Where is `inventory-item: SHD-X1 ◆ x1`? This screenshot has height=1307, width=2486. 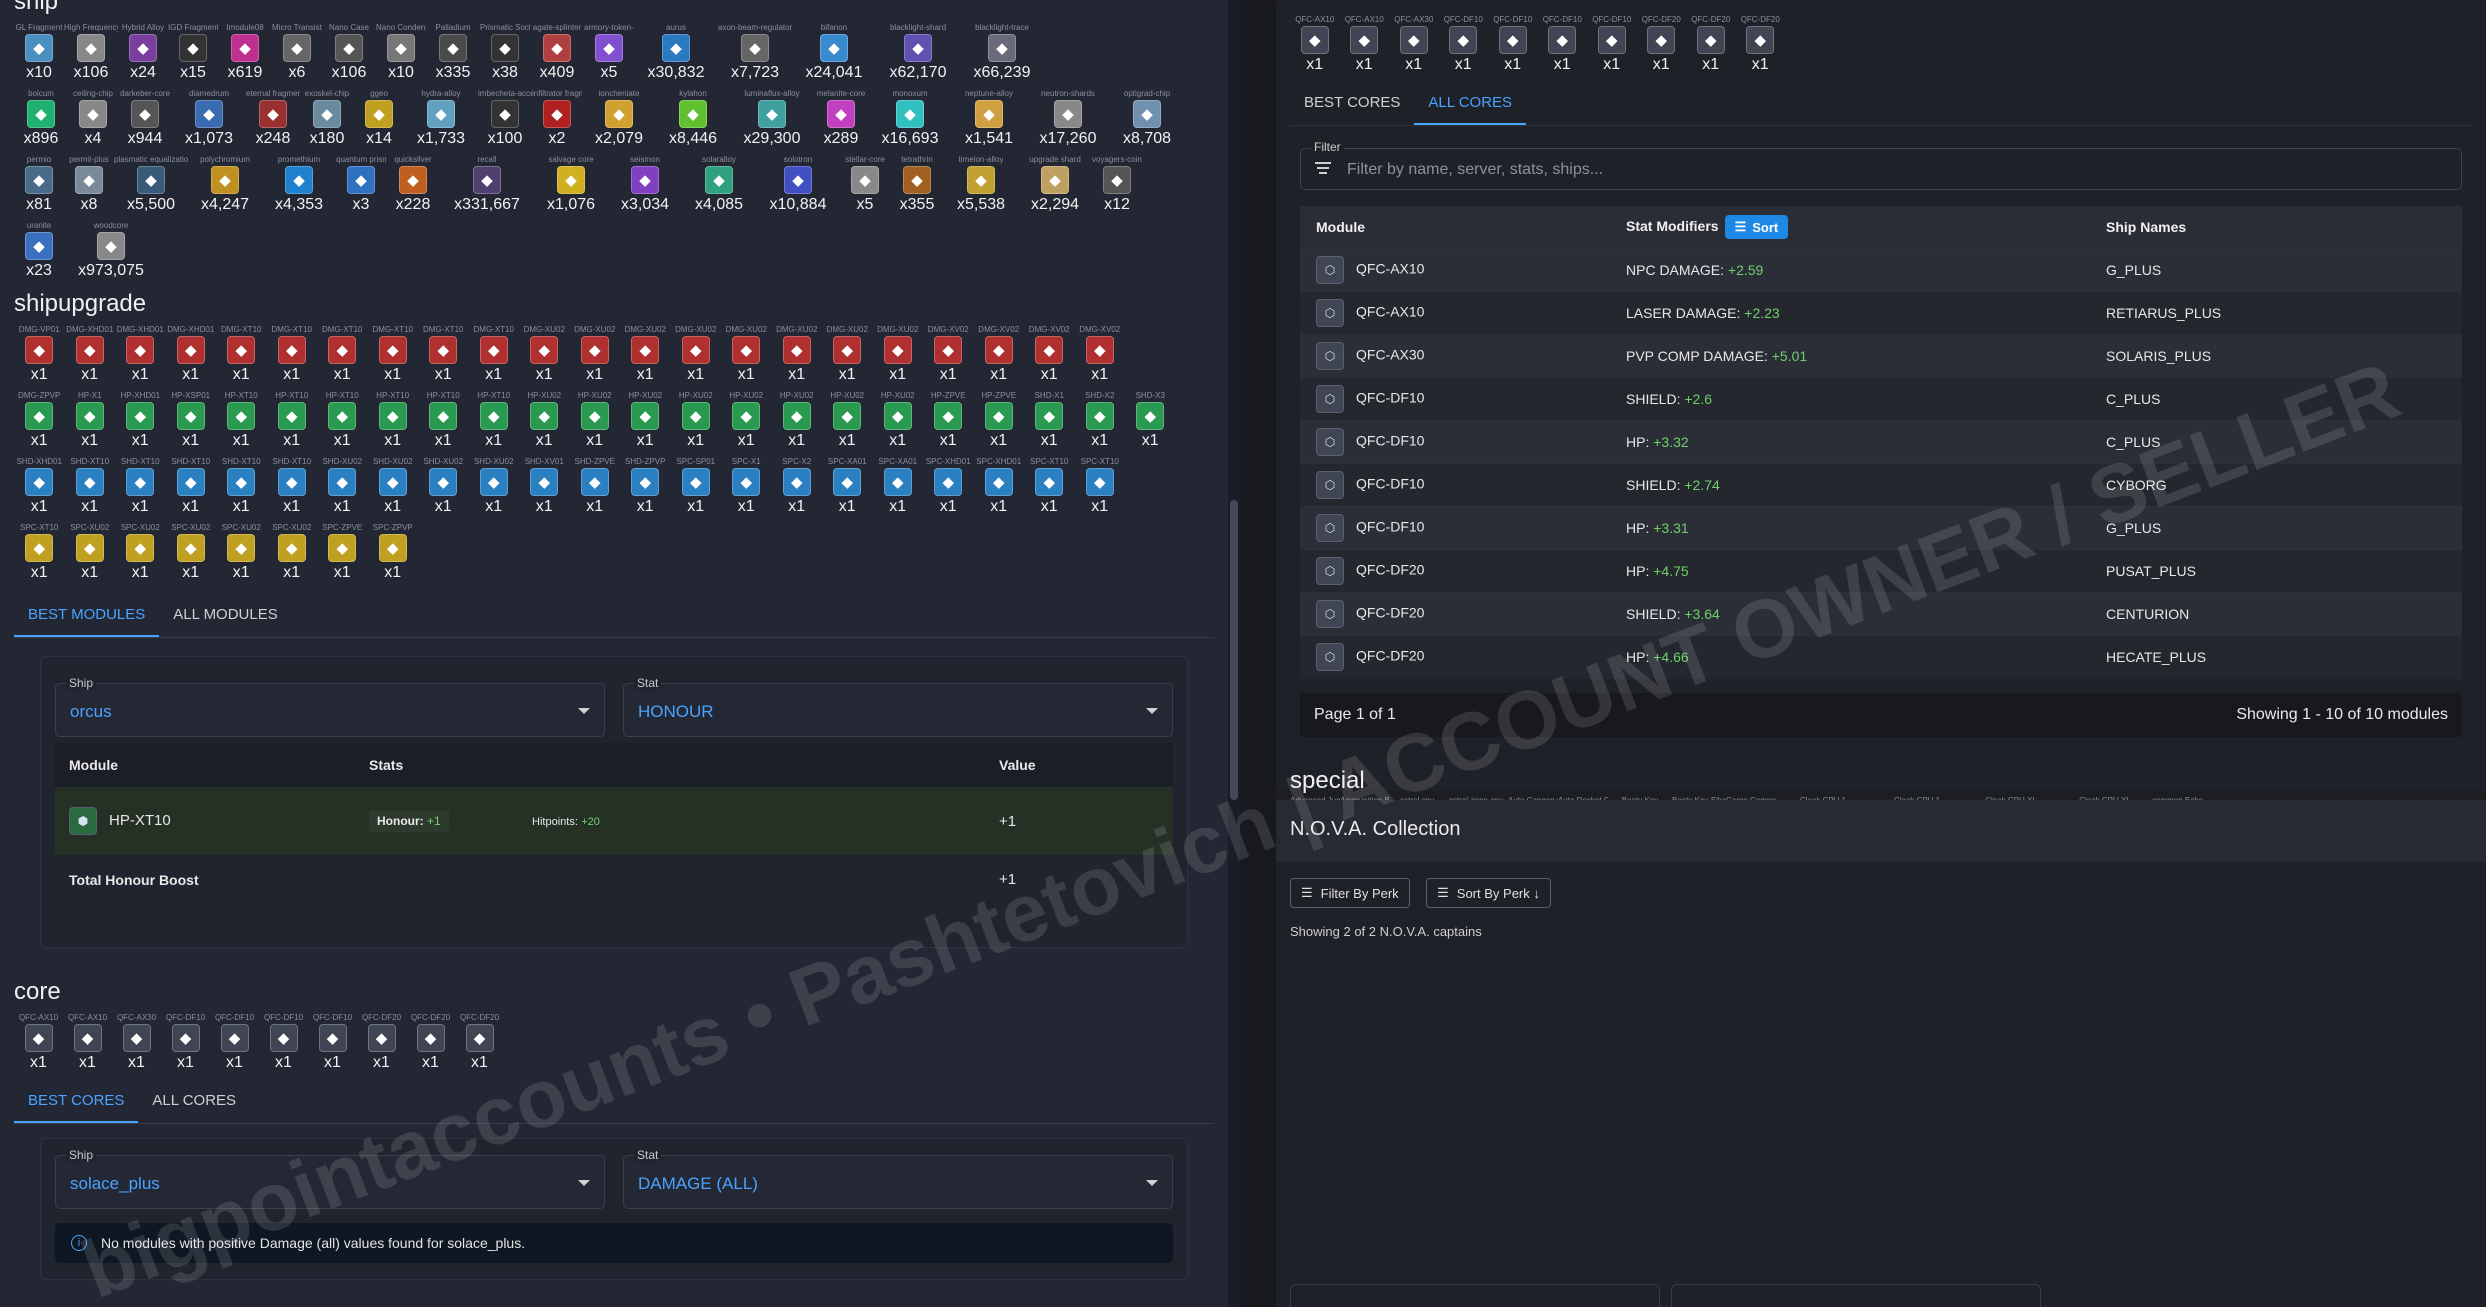 inventory-item: SHD-X1 ◆ x1 is located at coordinates (1049, 423).